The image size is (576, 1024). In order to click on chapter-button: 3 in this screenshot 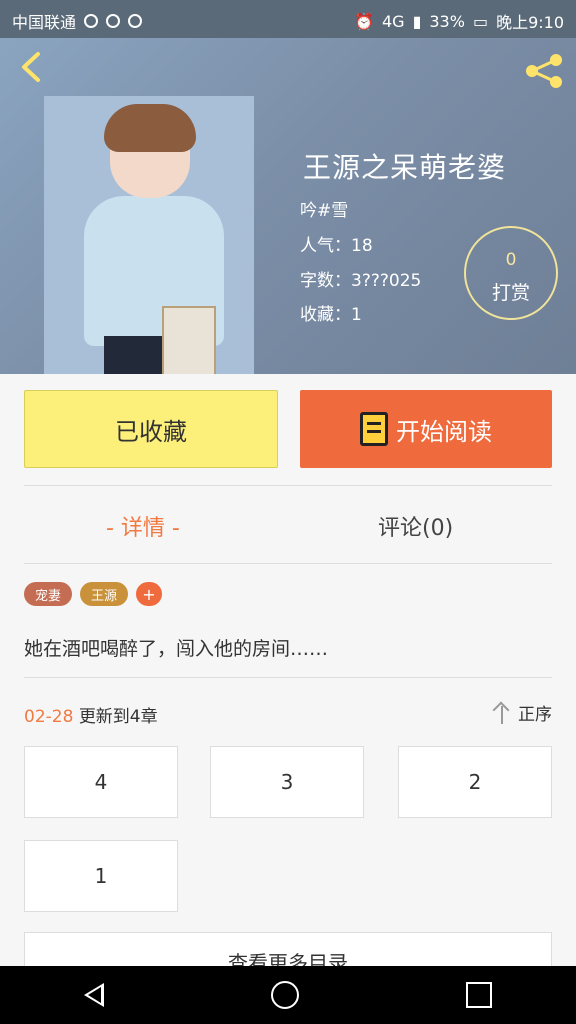, I will do `click(287, 782)`.